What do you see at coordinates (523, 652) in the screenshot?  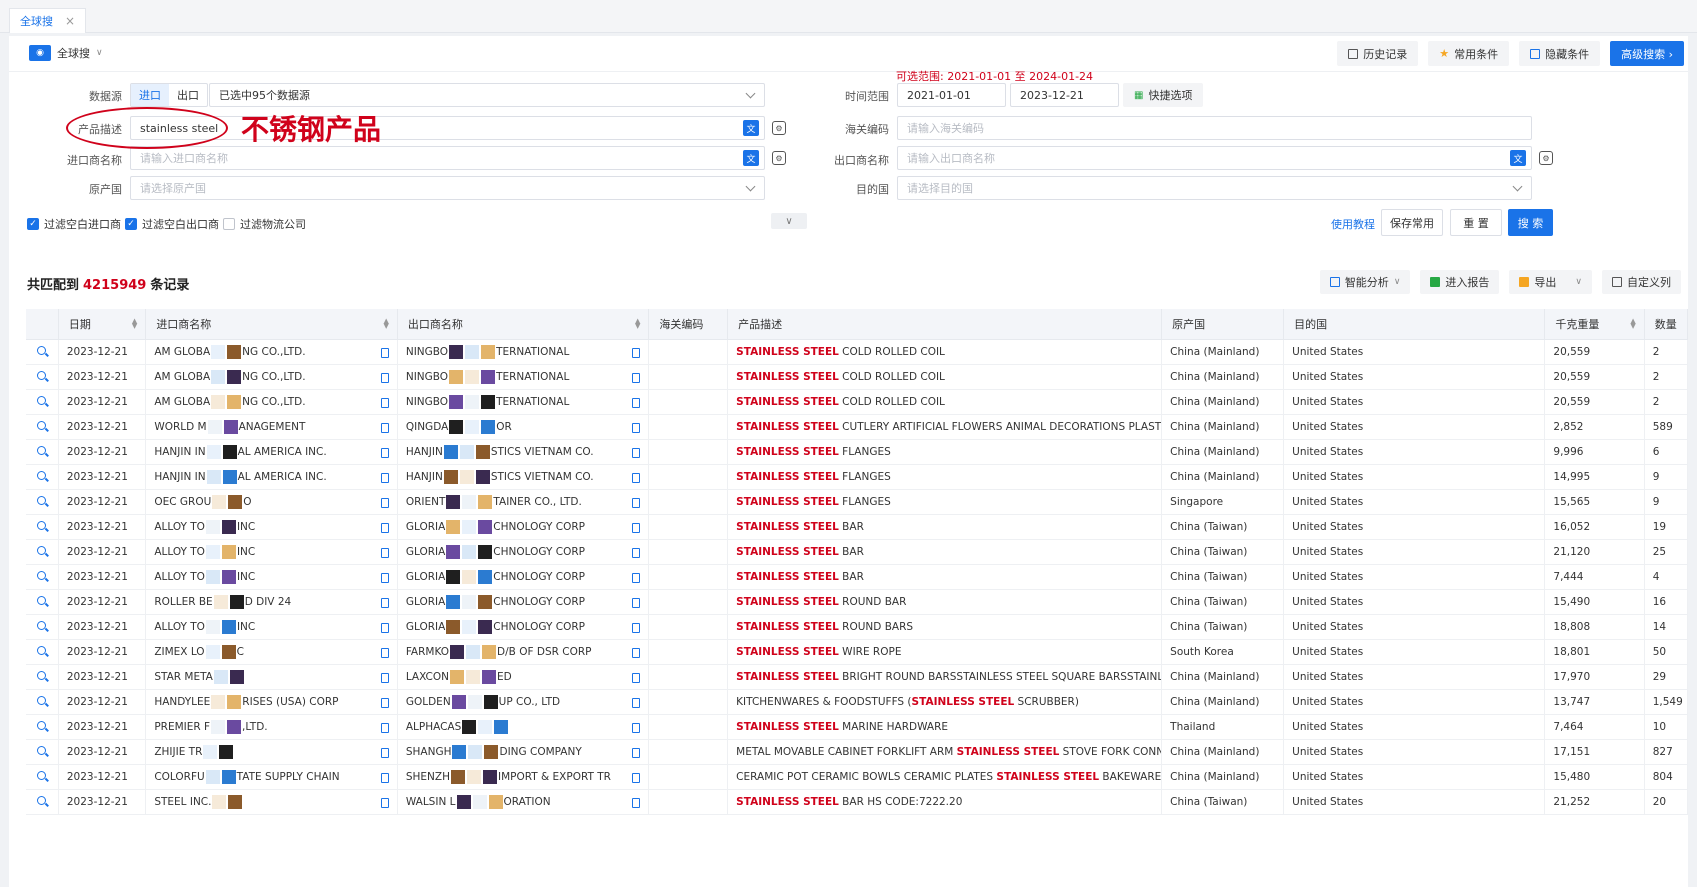 I see `exporter-cell: FARMKO D/B OF DSR CORP` at bounding box center [523, 652].